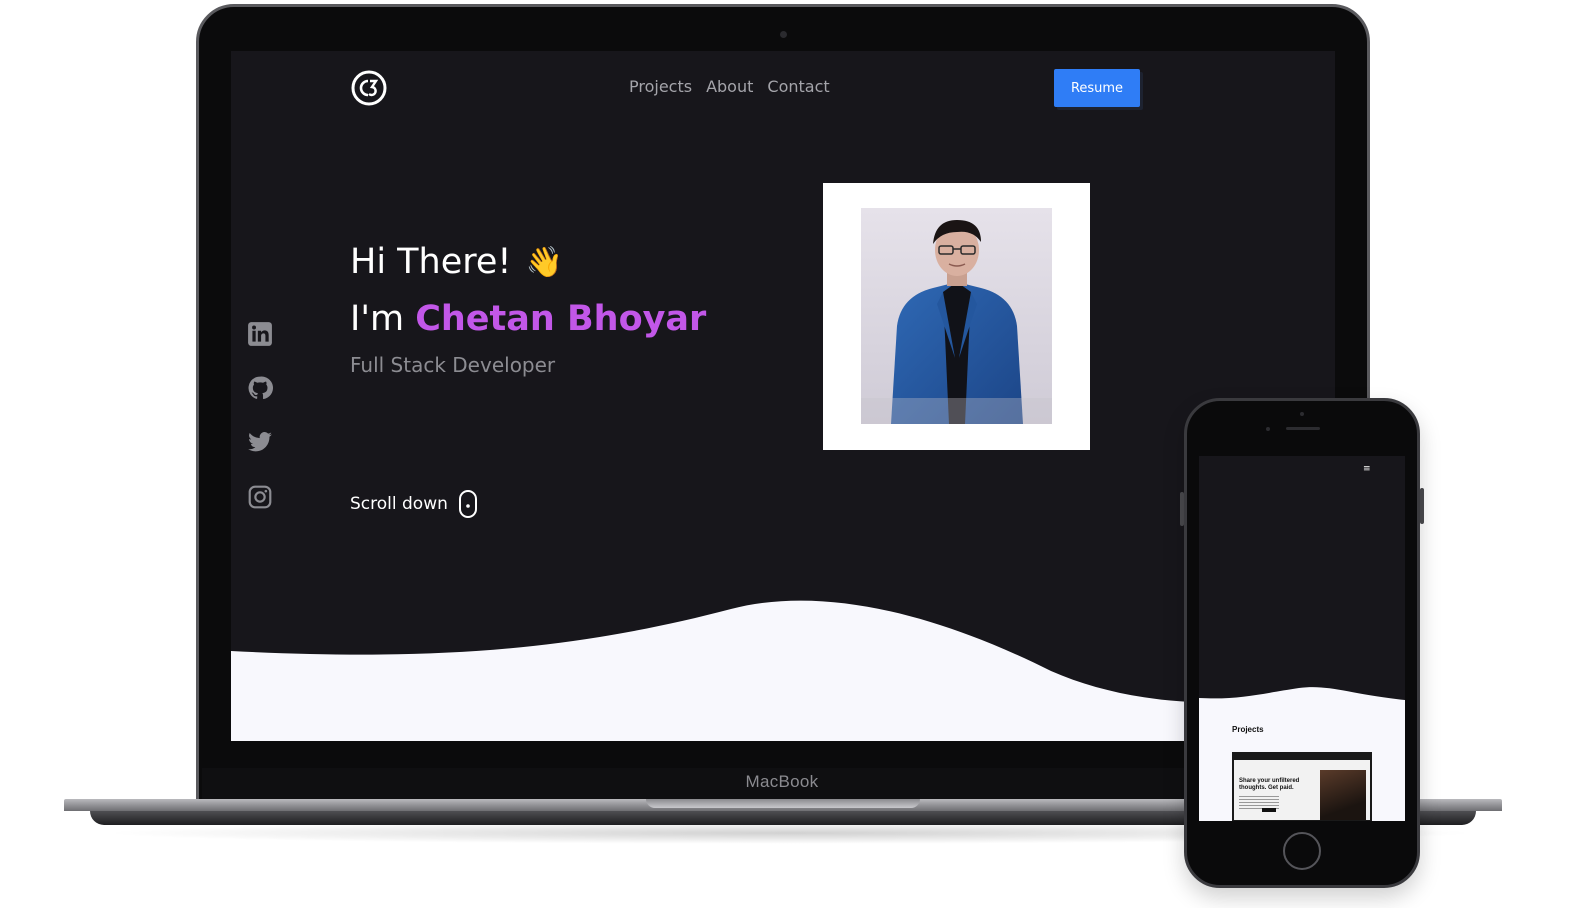 This screenshot has width=1584, height=908. I want to click on phone-front-camera, so click(1302, 414).